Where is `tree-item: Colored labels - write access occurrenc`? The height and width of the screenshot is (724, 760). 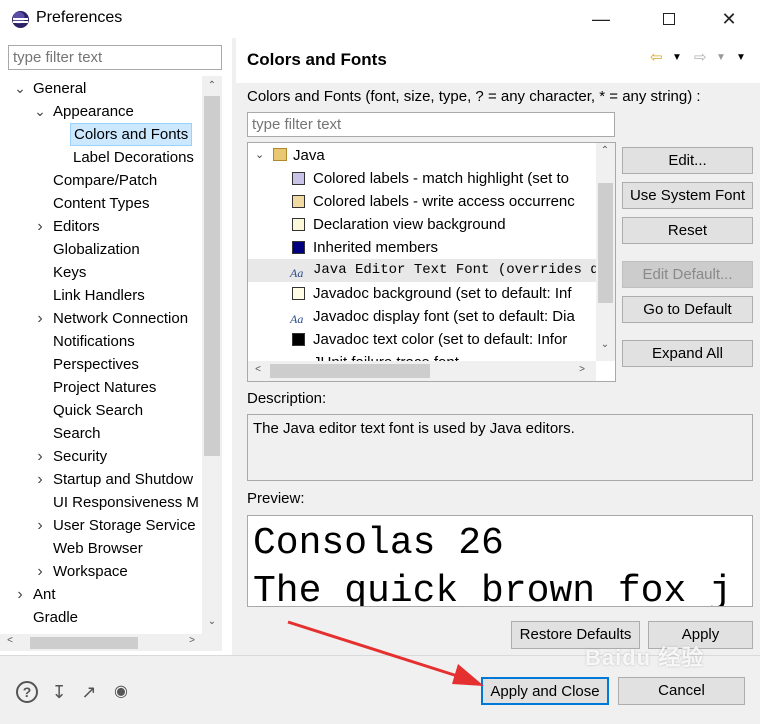
tree-item: Colored labels - write access occurrenc is located at coordinates (422, 201).